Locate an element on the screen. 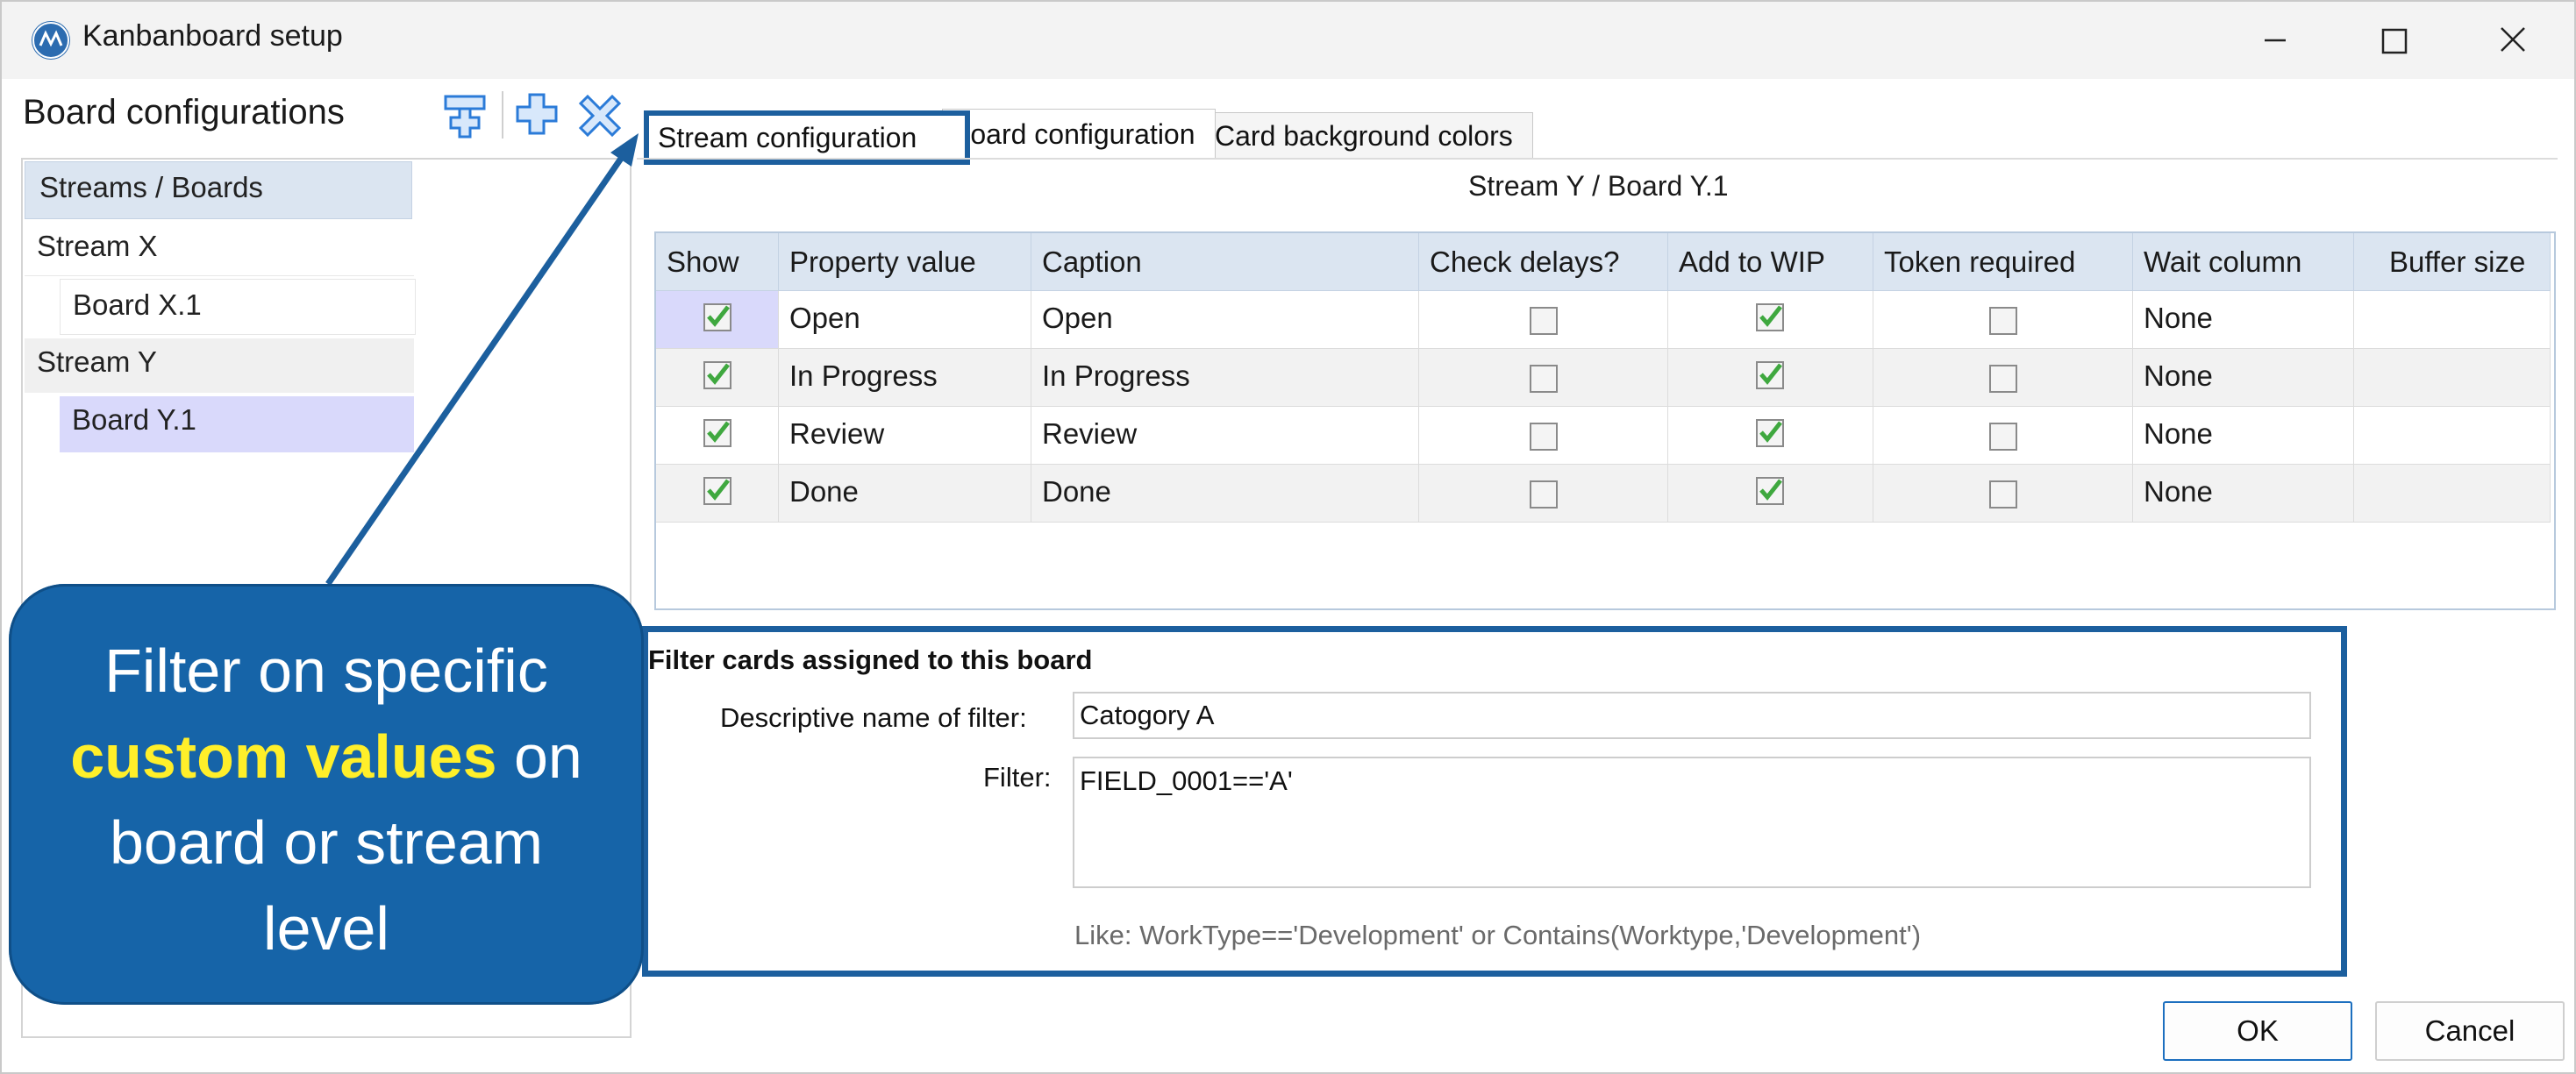 This screenshot has height=1074, width=2576. callout-line-1: Filter on specific is located at coordinates (326, 671).